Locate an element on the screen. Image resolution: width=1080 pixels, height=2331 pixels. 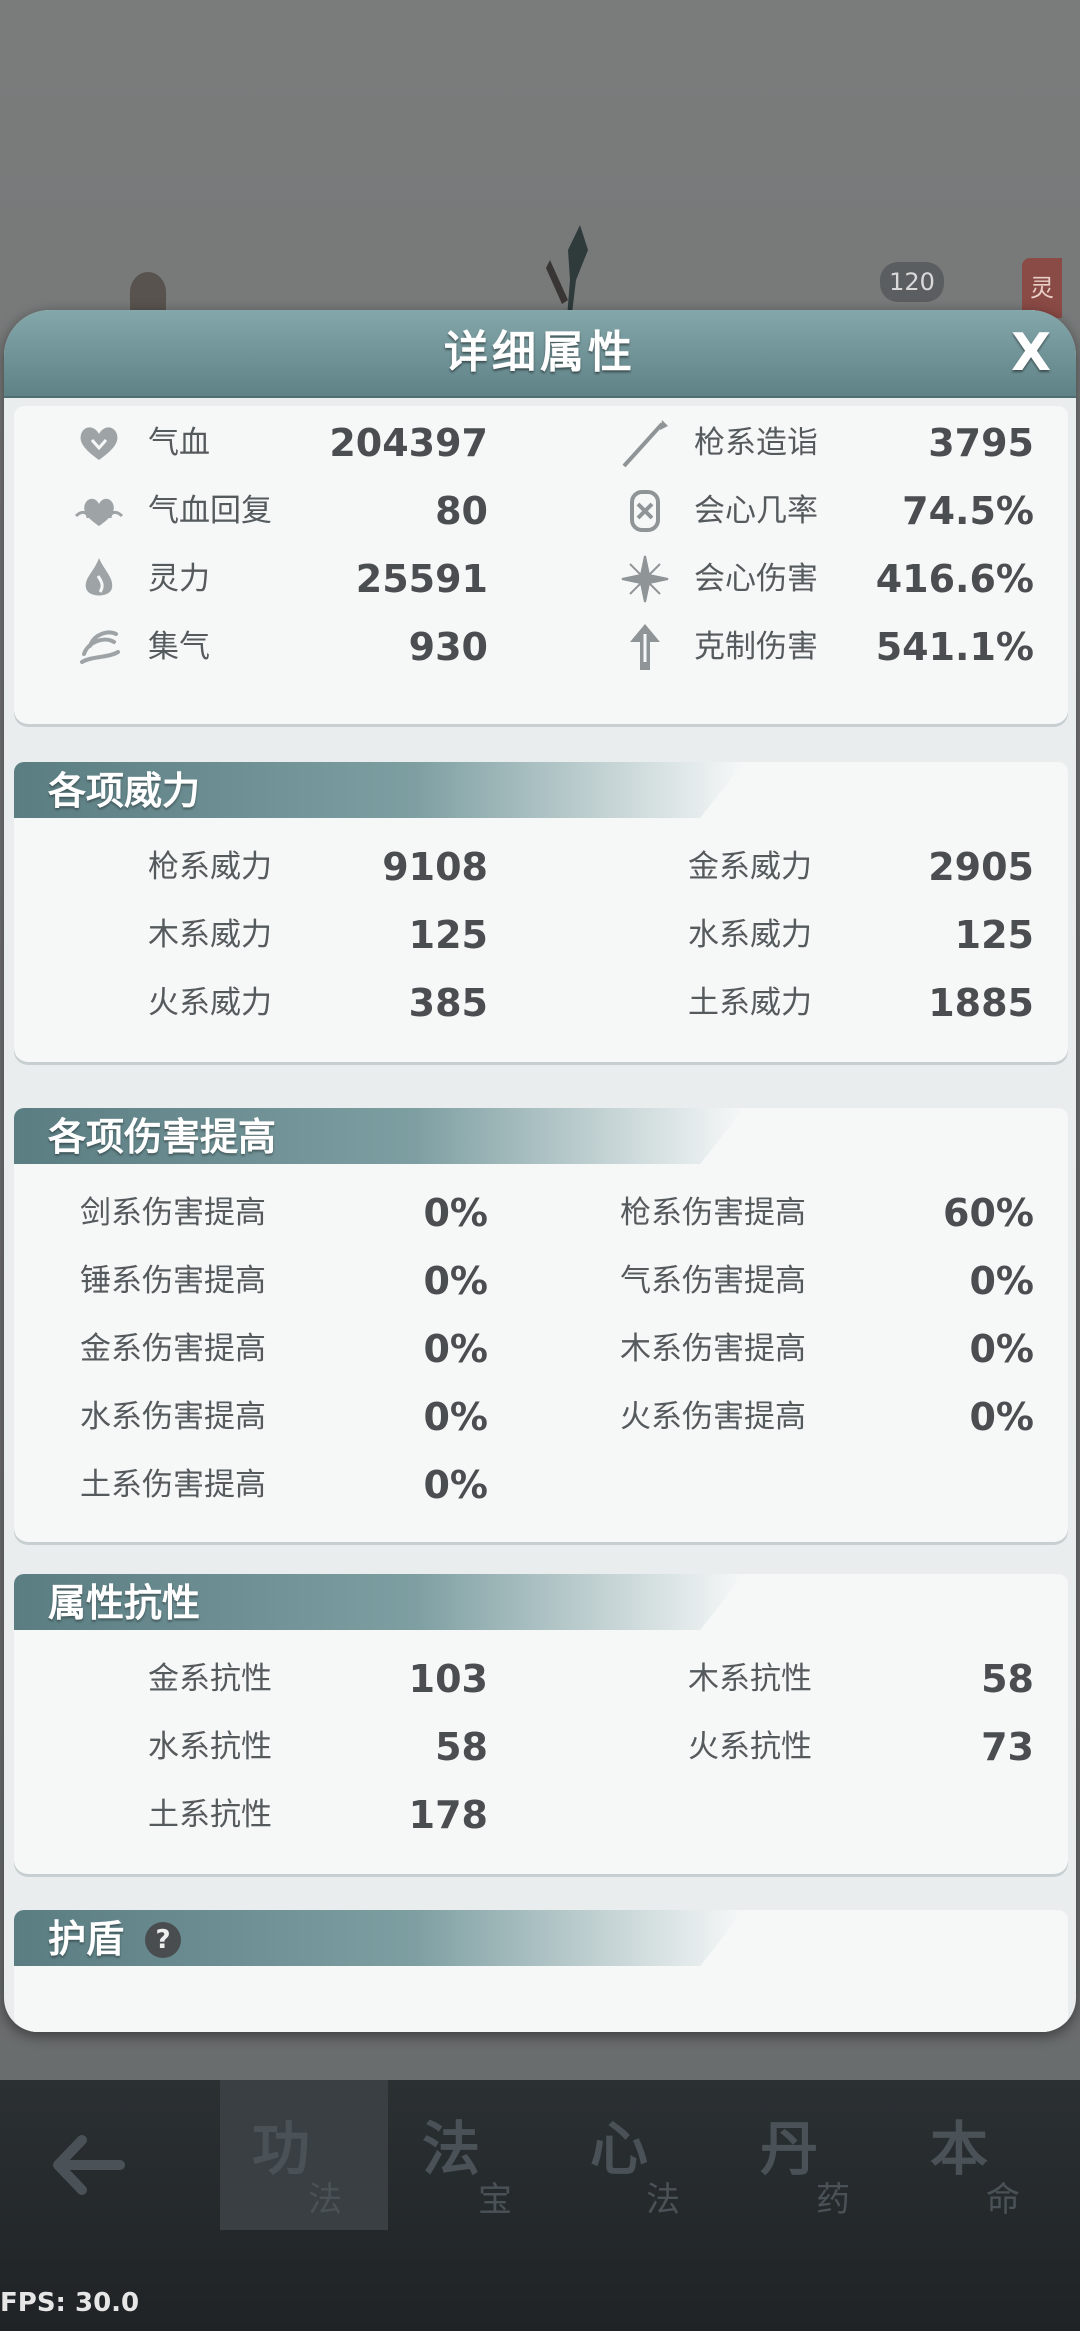
stat-row: 土系伤害提高 0% is located at coordinates (541, 1485).